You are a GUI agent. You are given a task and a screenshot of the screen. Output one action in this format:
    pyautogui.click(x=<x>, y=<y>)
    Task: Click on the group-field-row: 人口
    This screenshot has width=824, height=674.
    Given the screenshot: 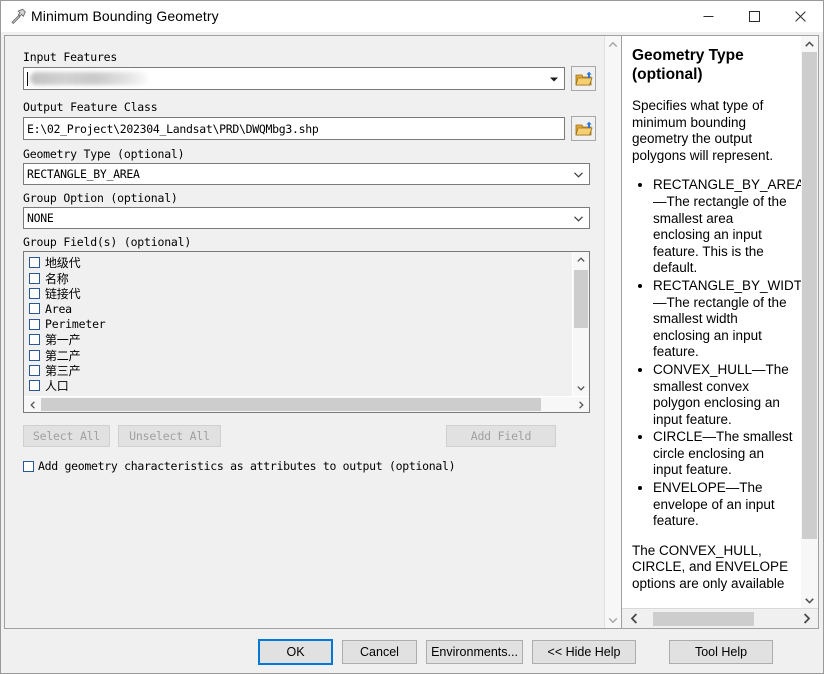 What is the action you would take?
    pyautogui.click(x=300, y=385)
    